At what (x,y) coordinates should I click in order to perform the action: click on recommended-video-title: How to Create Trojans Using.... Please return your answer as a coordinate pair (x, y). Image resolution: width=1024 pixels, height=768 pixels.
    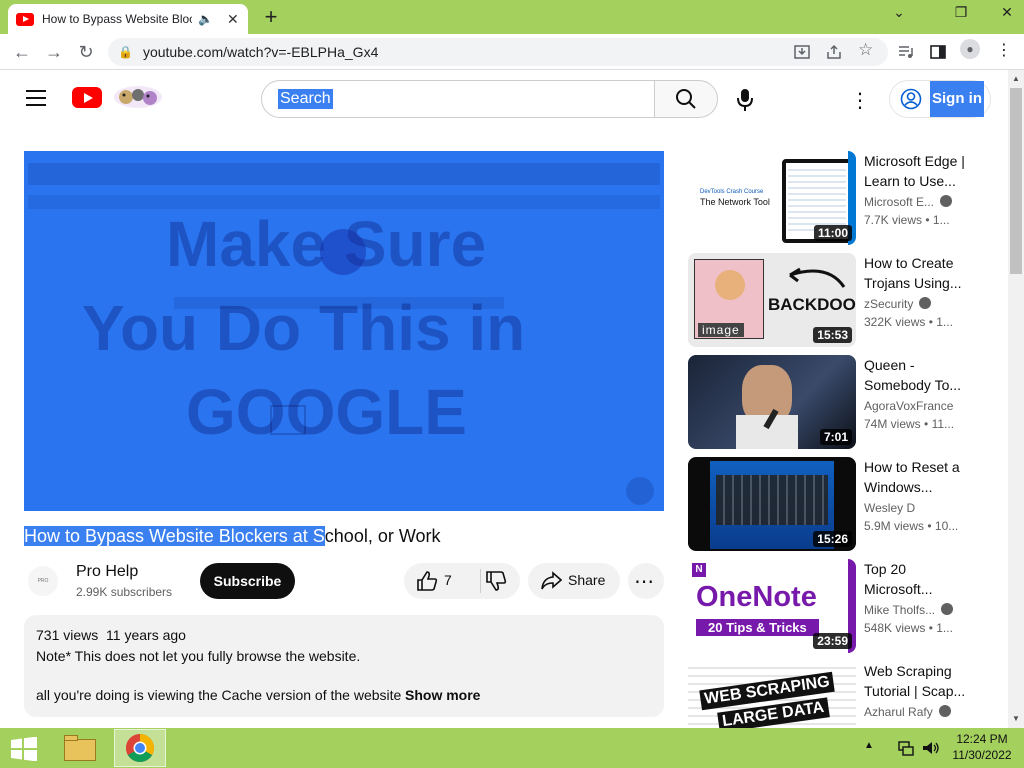
    Looking at the image, I should click on (916, 273).